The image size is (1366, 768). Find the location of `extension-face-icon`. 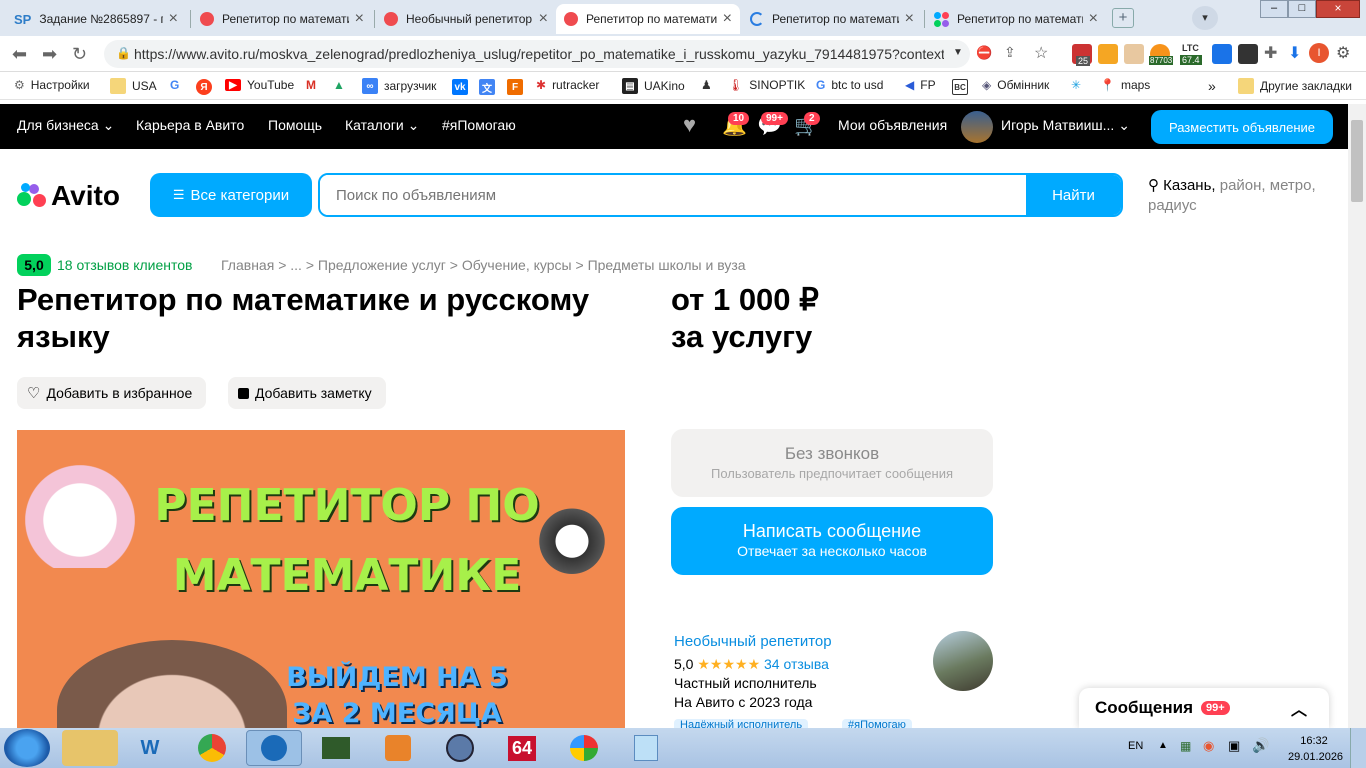

extension-face-icon is located at coordinates (1134, 54).